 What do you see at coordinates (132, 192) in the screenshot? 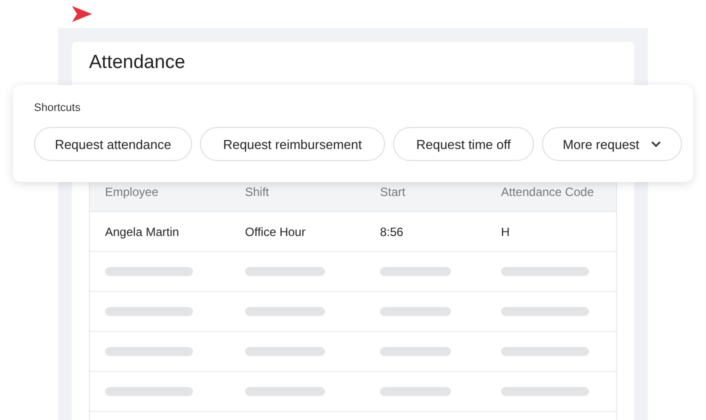
I see `column-header: Employee` at bounding box center [132, 192].